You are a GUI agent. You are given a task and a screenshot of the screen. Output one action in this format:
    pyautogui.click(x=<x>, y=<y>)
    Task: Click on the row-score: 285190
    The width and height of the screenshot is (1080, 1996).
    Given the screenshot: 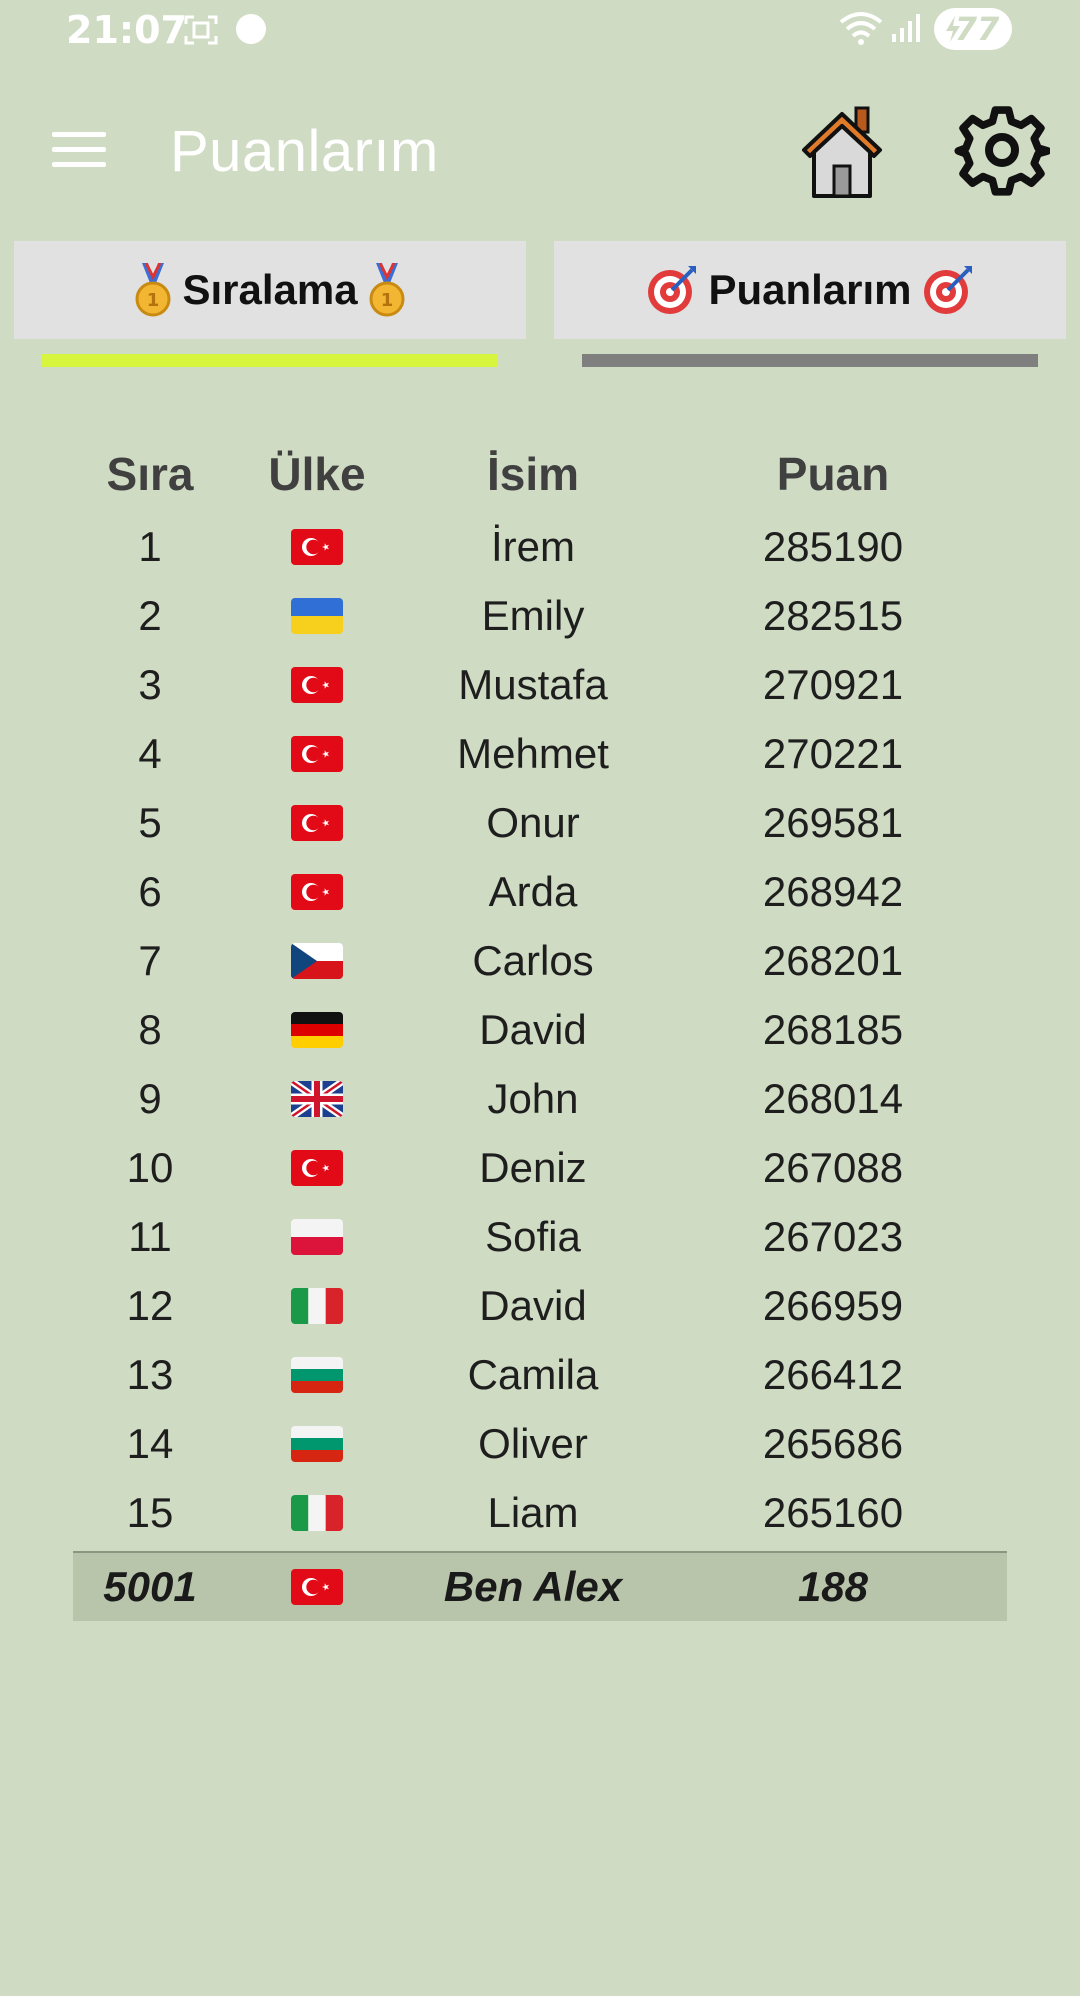 What is the action you would take?
    pyautogui.click(x=833, y=546)
    